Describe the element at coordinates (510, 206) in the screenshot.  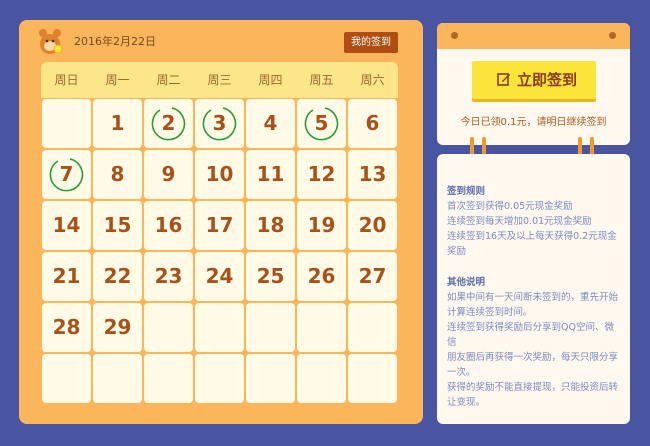
I see `rules-line: 首次签到获得0.05元现金奖励` at that location.